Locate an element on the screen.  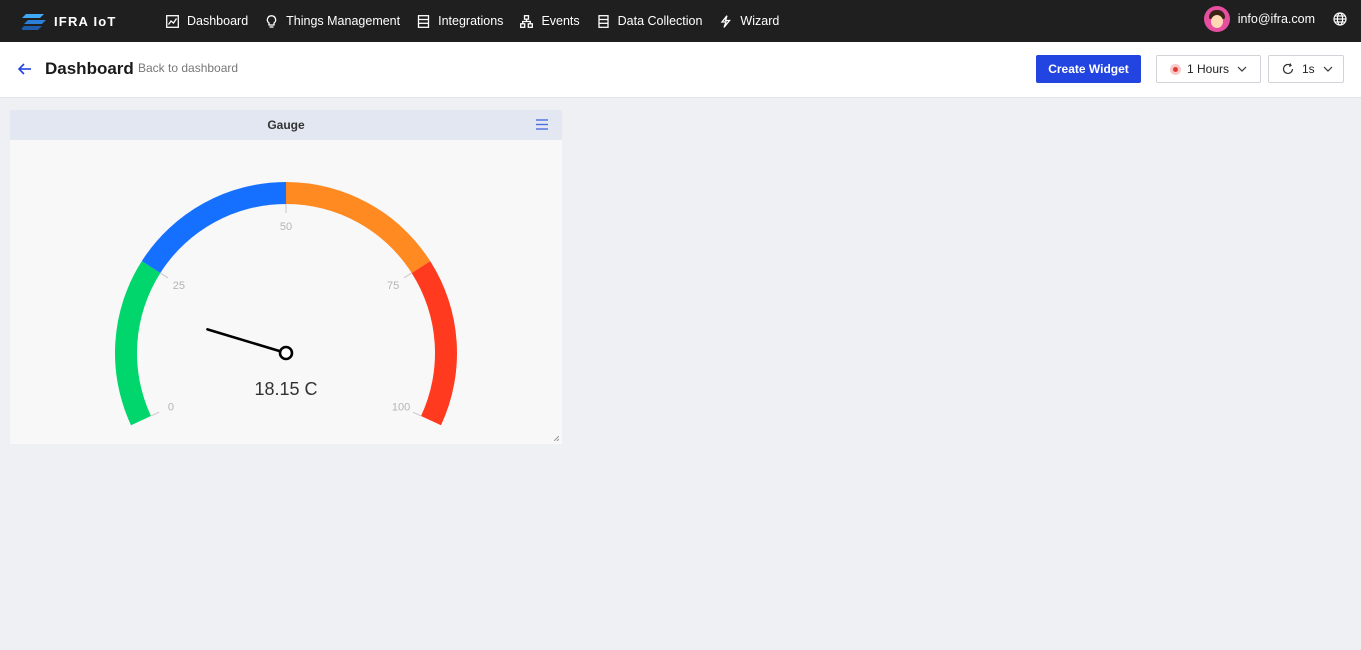
nav-label: Integrations is located at coordinates (471, 21).